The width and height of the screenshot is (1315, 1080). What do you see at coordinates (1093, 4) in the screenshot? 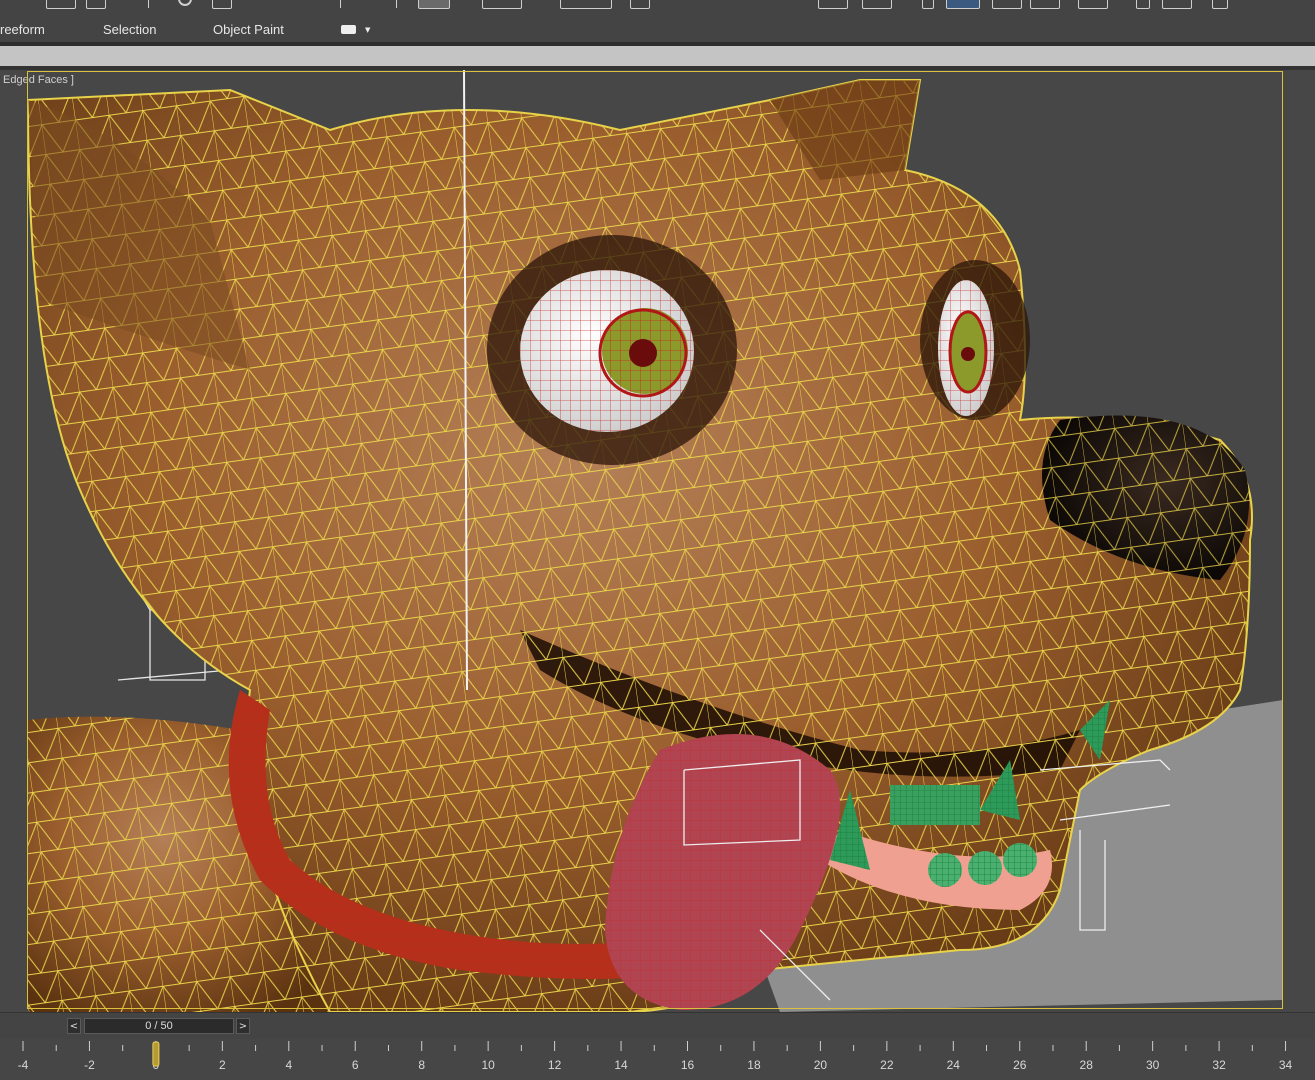
I see `render-production-icon` at bounding box center [1093, 4].